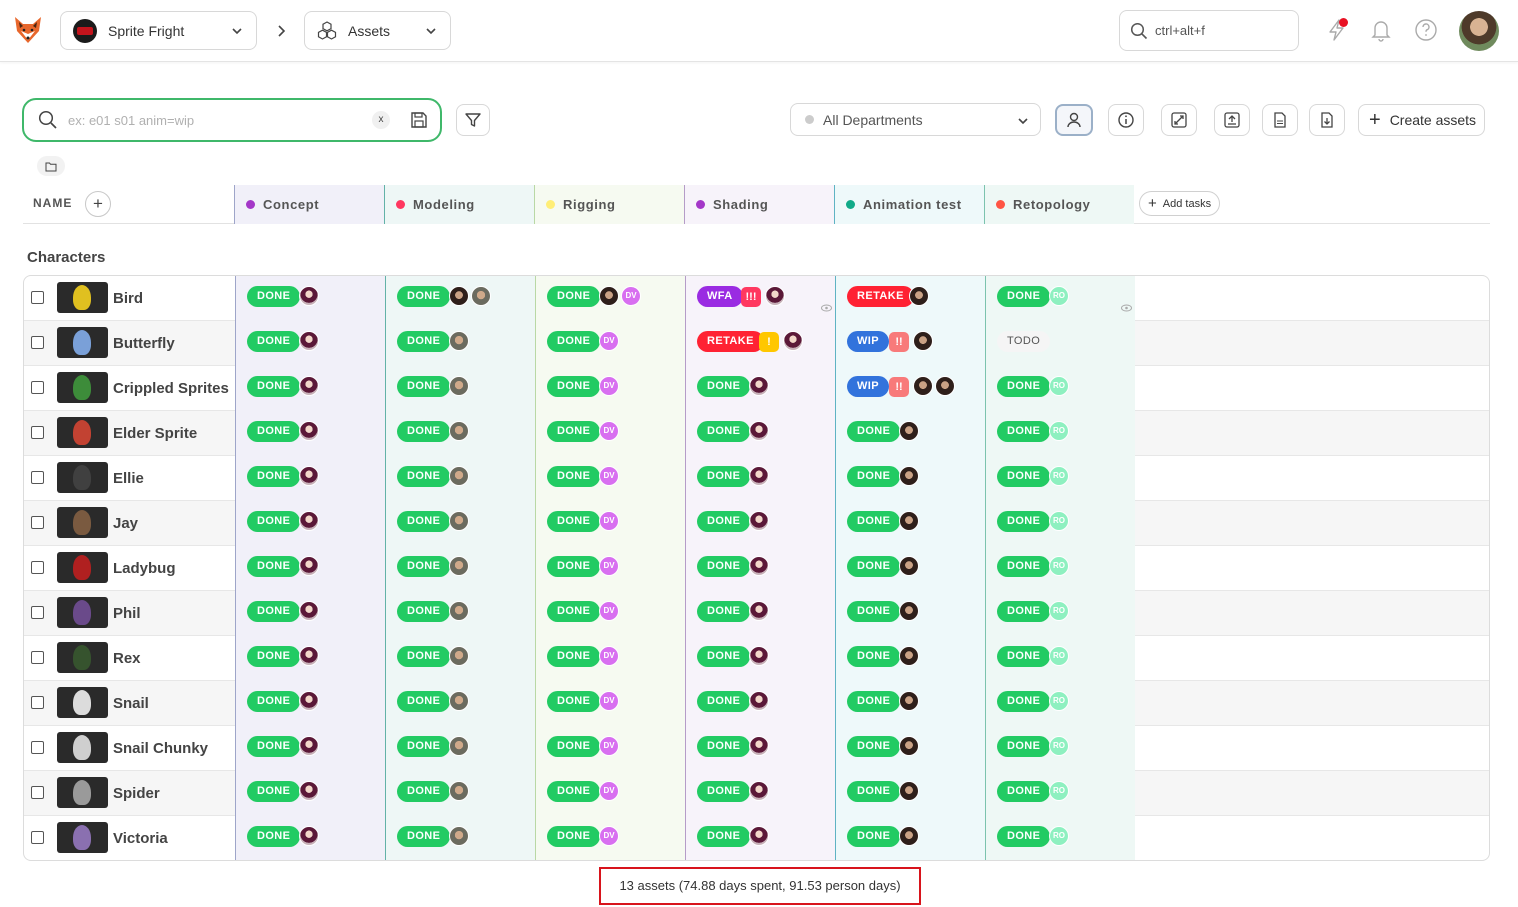 This screenshot has width=1518, height=907. Describe the element at coordinates (459, 204) in the screenshot. I see `task-column-header: Modeling` at that location.